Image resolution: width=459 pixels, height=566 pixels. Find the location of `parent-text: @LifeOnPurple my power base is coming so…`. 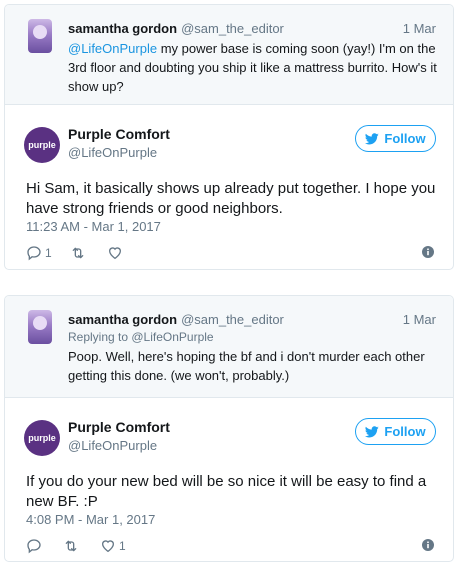

parent-text: @LifeOnPurple my power base is coming so… is located at coordinates (253, 67).